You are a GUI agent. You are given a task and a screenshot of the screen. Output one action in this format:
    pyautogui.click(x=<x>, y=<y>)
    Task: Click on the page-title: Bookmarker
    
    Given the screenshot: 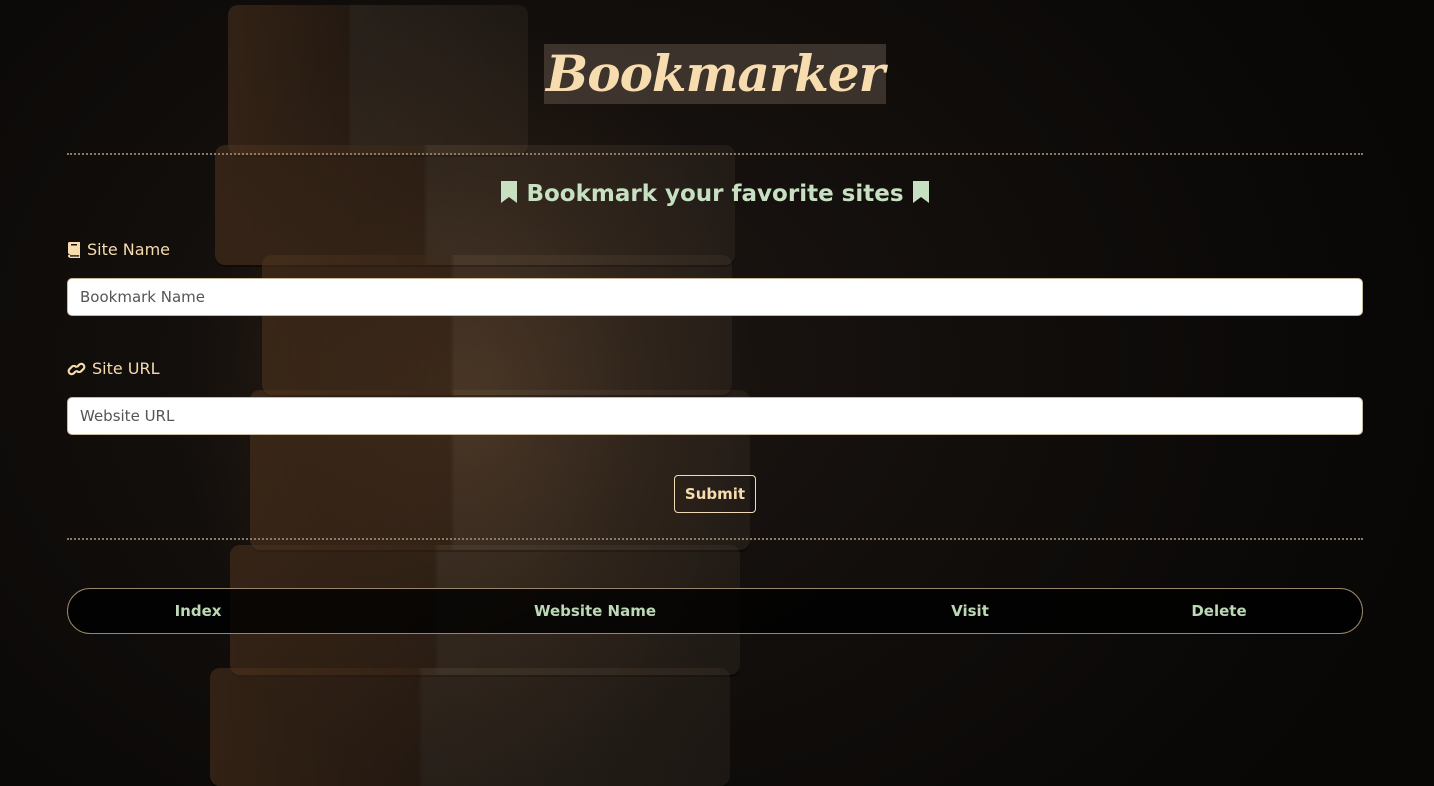 What is the action you would take?
    pyautogui.click(x=715, y=74)
    